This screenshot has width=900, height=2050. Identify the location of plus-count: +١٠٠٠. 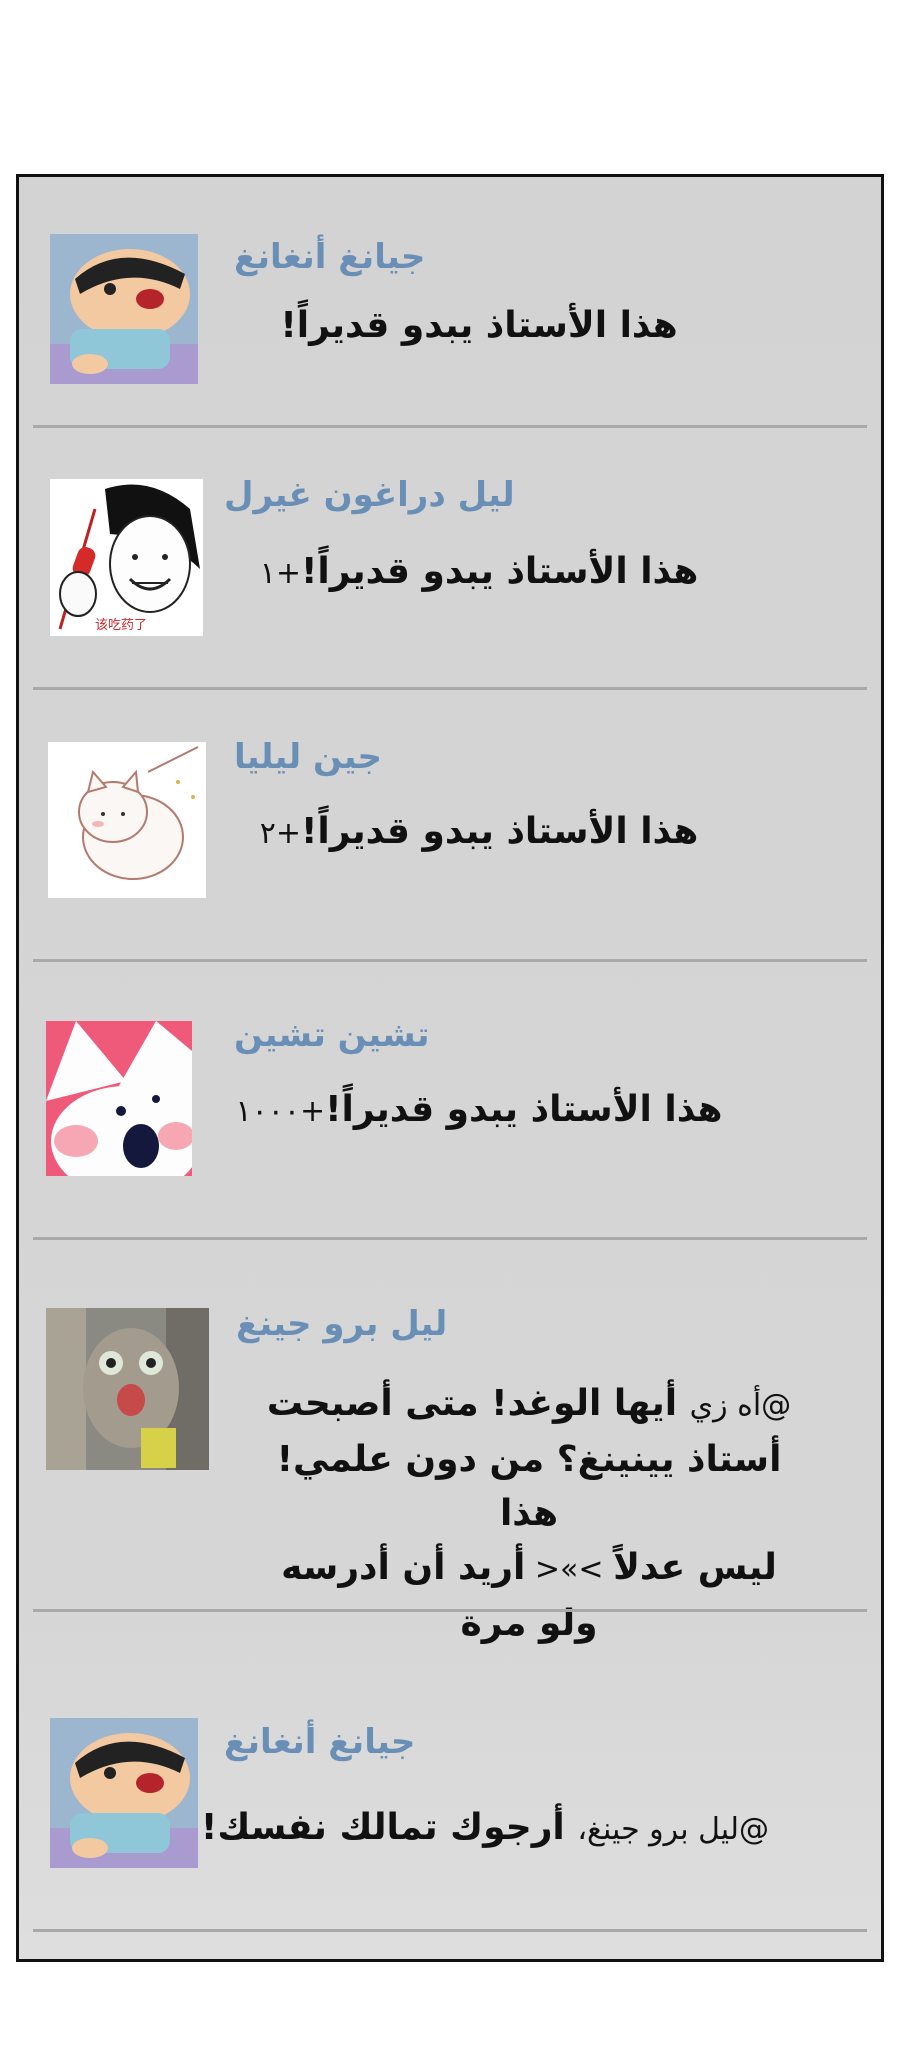
(280, 1111).